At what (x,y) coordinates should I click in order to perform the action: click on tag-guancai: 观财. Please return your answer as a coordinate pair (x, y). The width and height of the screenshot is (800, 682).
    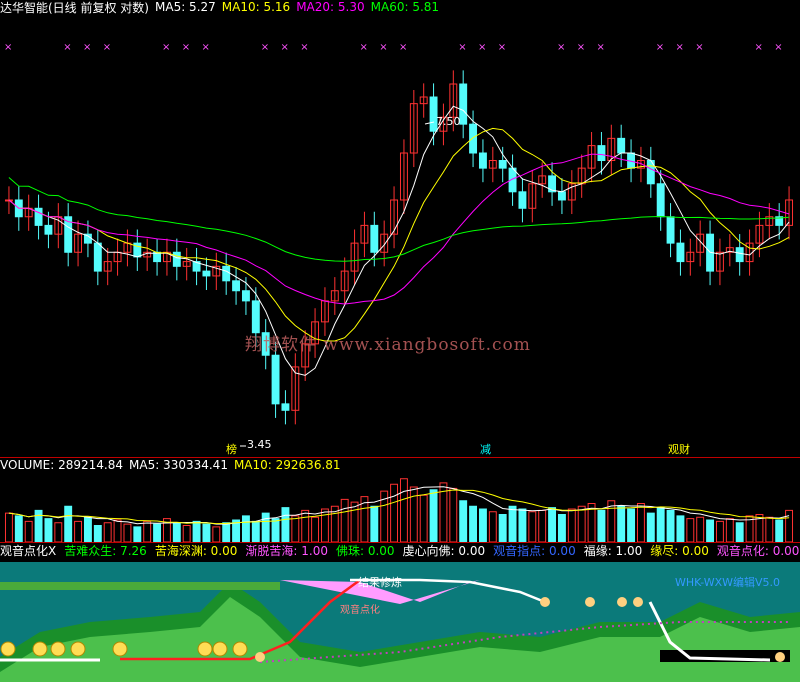
    Looking at the image, I should click on (679, 449).